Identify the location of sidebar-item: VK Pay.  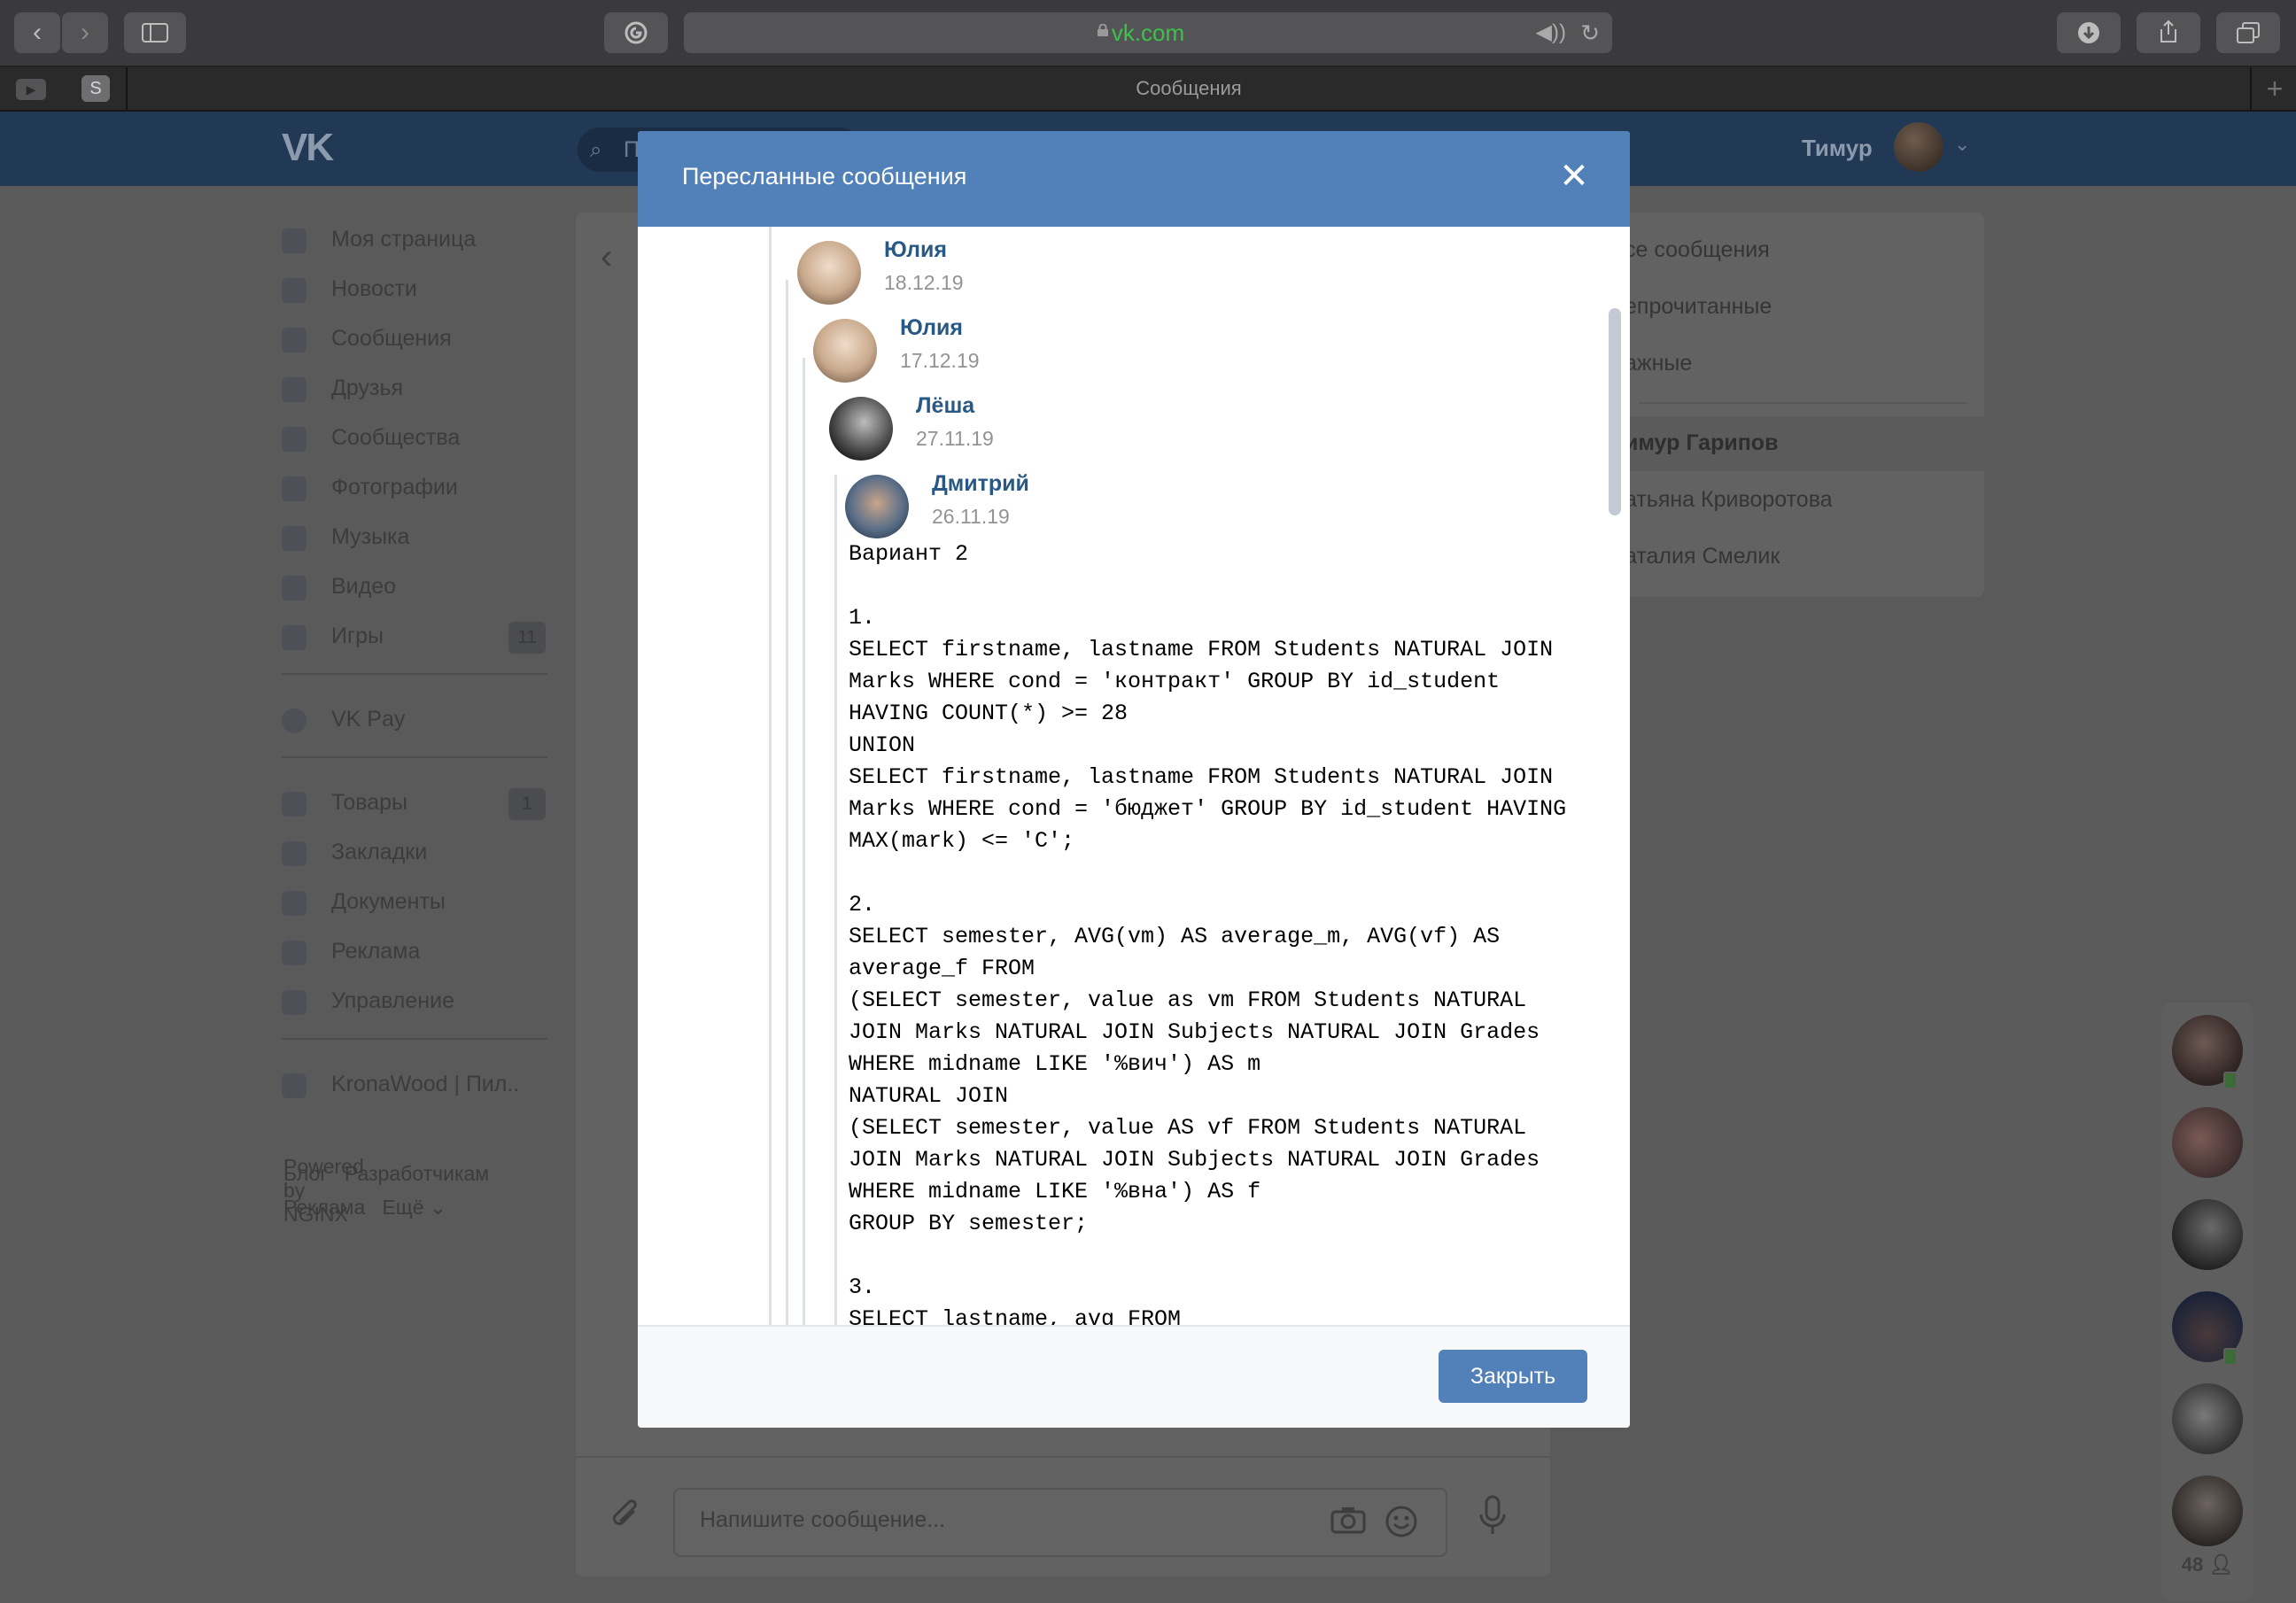
(415, 721).